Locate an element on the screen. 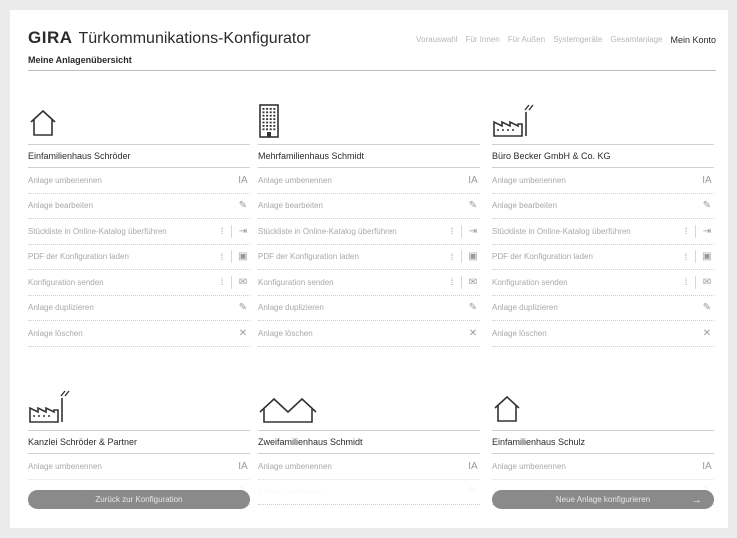 This screenshot has height=538, width=737. installation-name: Mehrfamilienhaus Schmidt is located at coordinates (369, 156).